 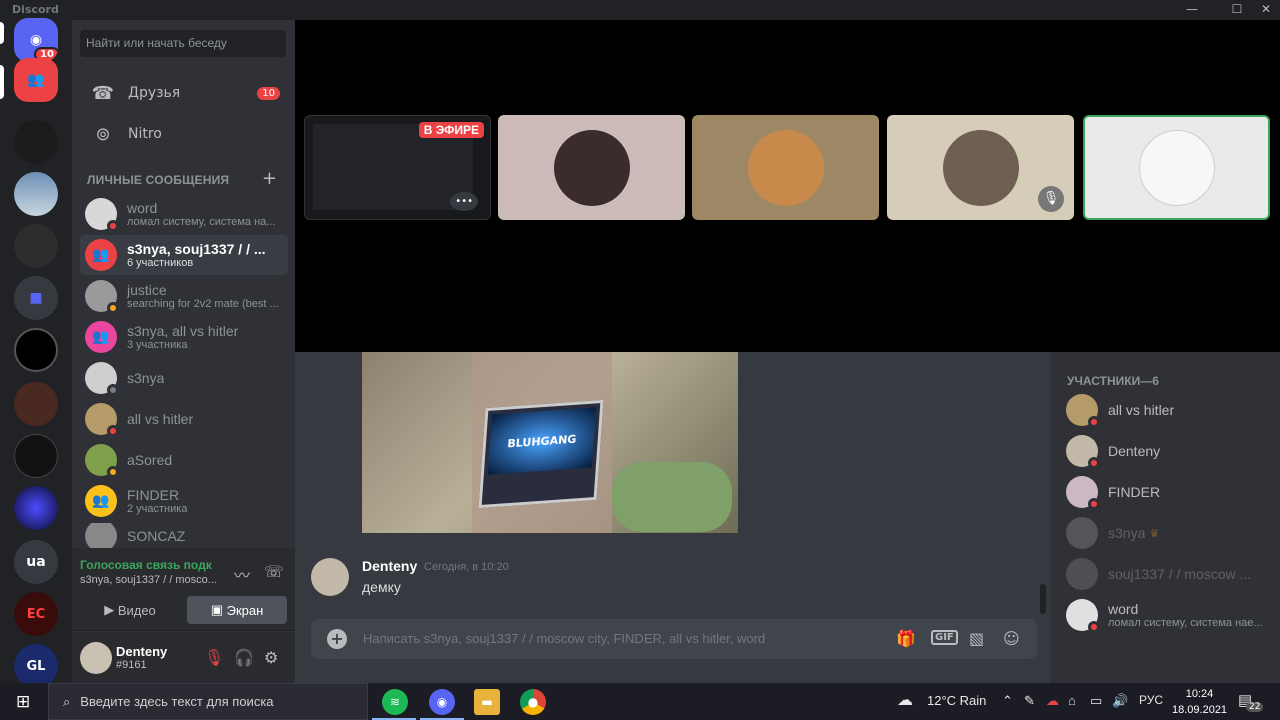 What do you see at coordinates (672, 497) in the screenshot?
I see `image-bag` at bounding box center [672, 497].